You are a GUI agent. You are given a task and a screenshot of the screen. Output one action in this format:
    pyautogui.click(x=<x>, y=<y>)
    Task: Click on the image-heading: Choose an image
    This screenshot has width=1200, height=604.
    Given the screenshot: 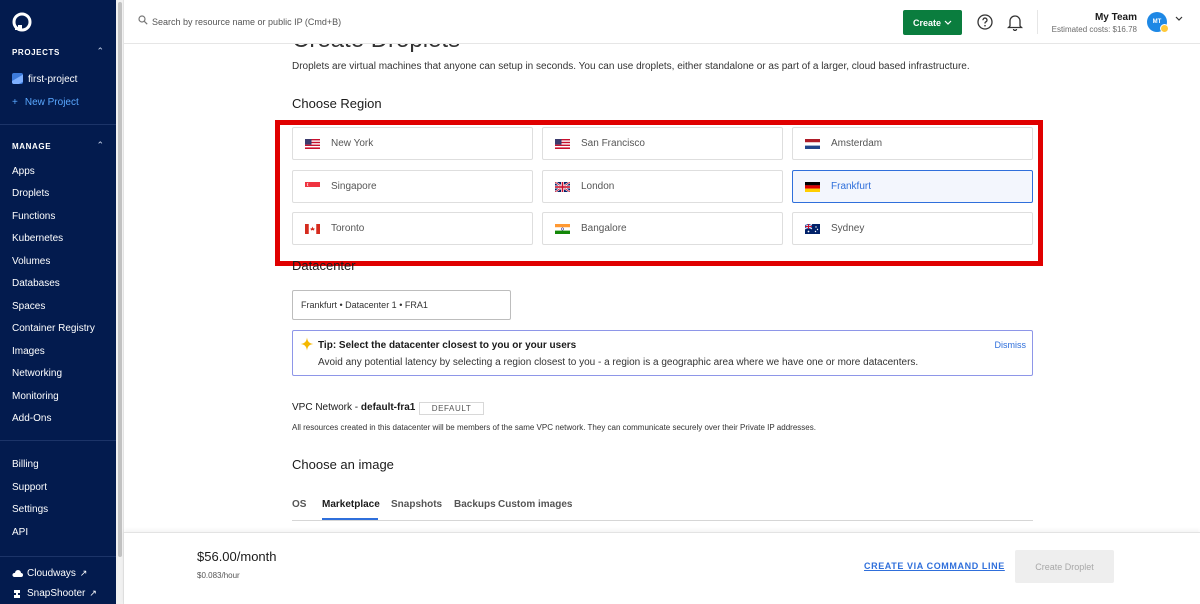 What is the action you would take?
    pyautogui.click(x=343, y=464)
    